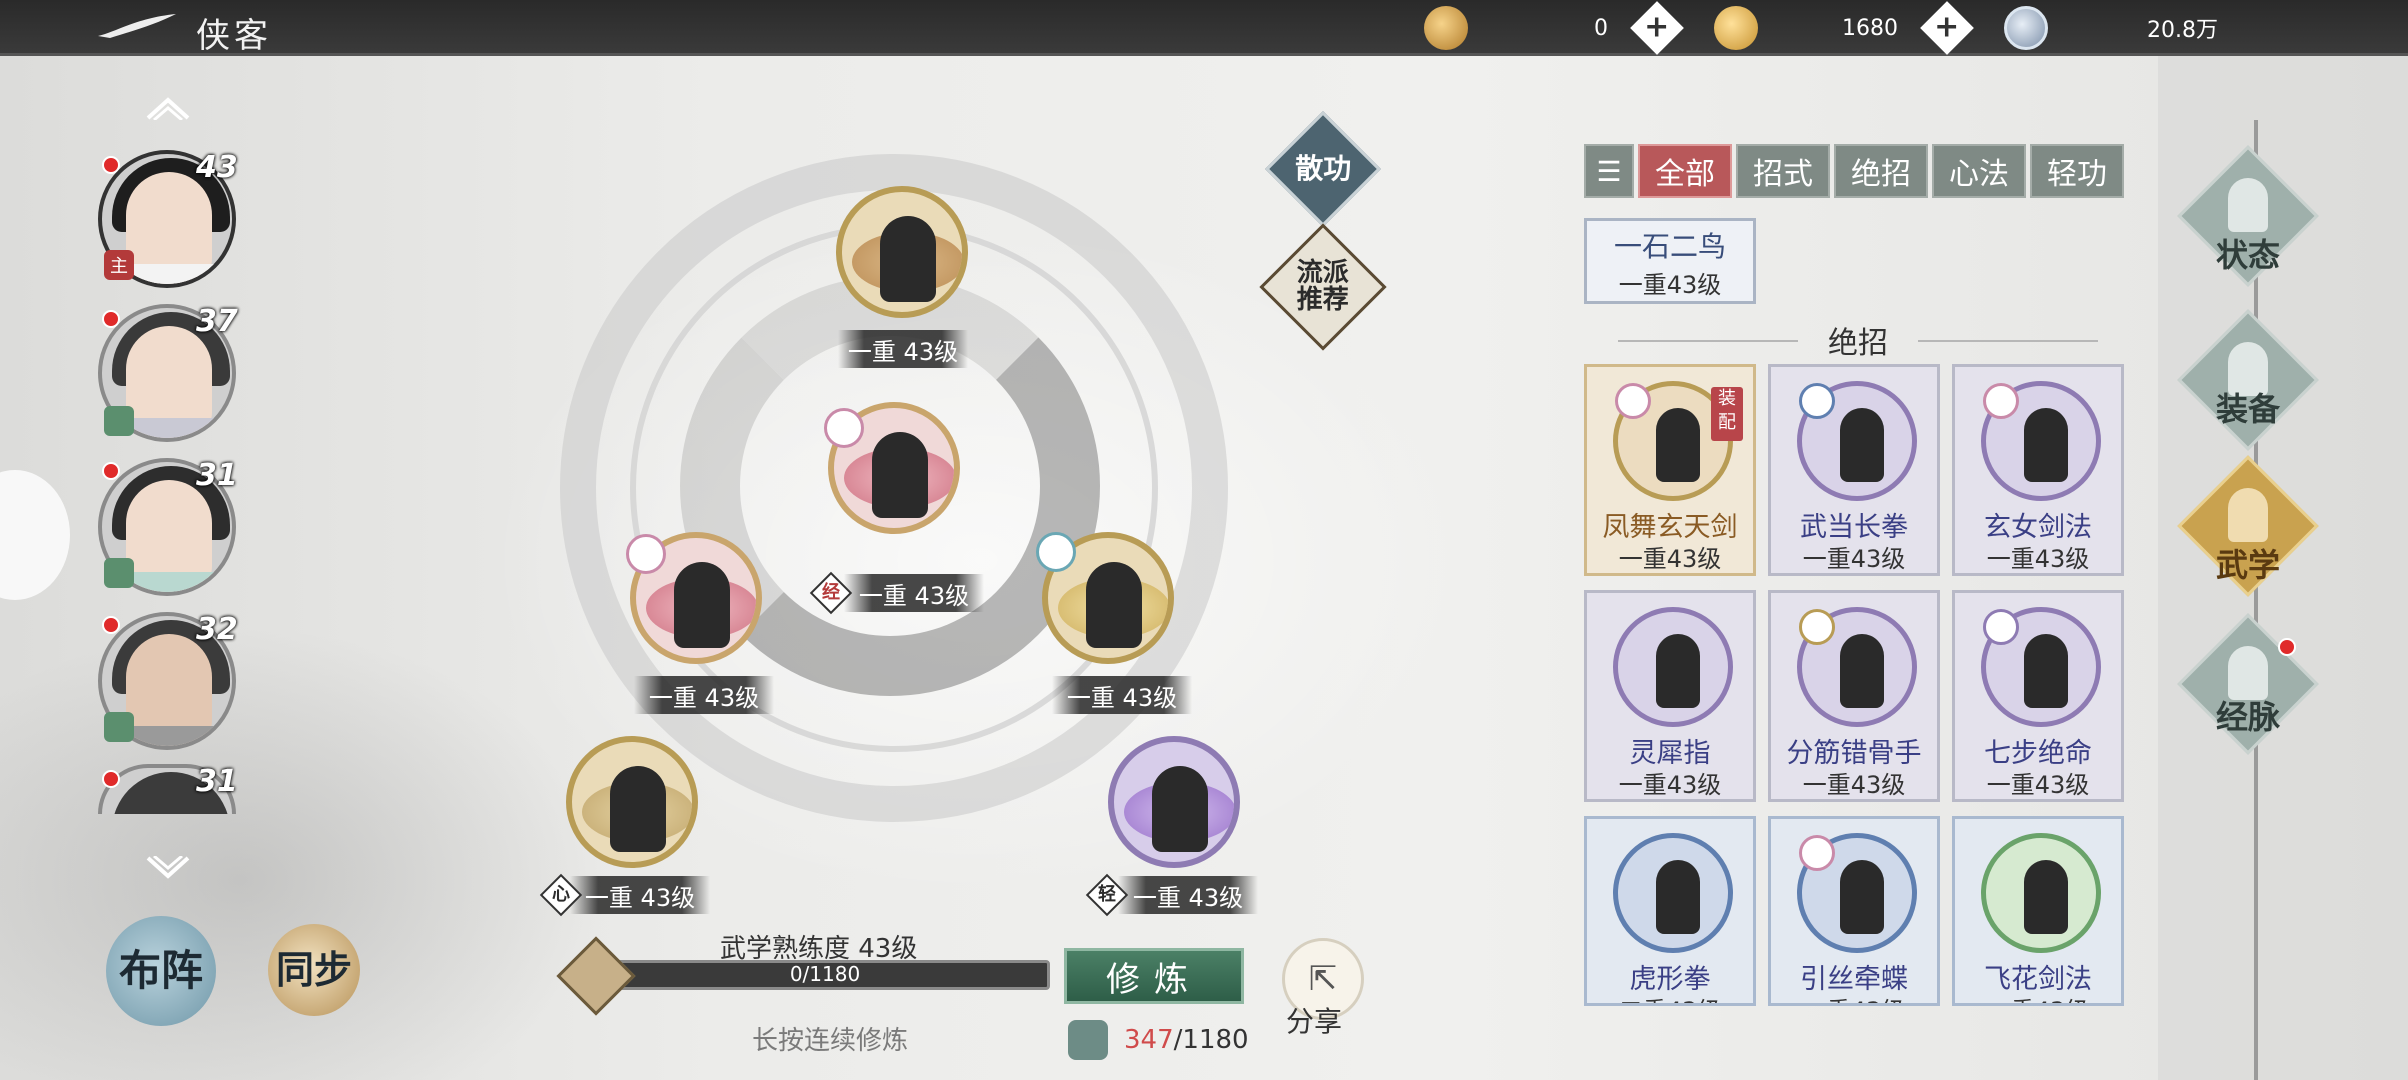 The height and width of the screenshot is (1080, 2408). Describe the element at coordinates (1323, 169) in the screenshot. I see `scatter-label: 散功` at that location.